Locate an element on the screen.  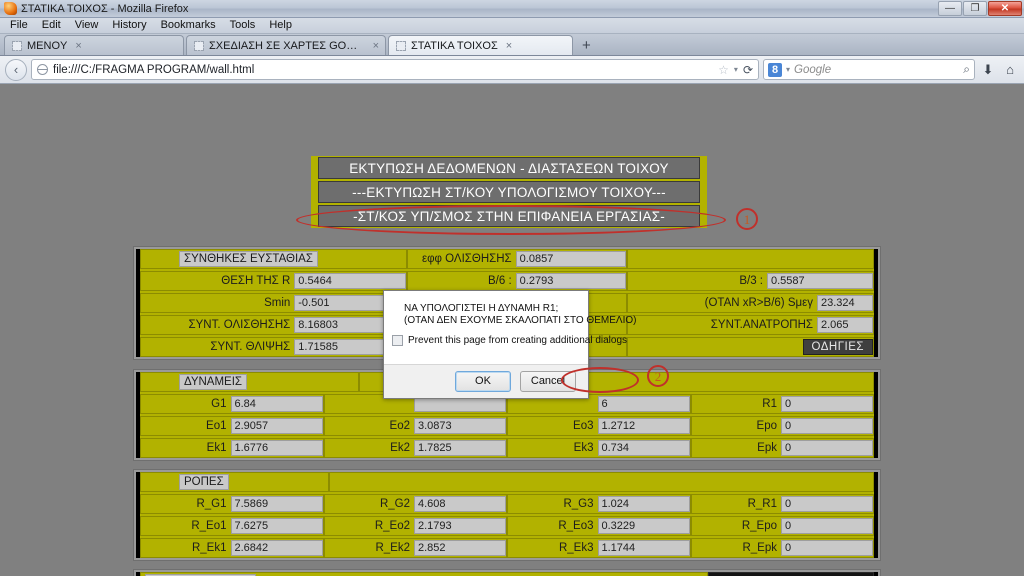
b-over-3-cell: B/3 : 0.5587 is located at coordinates (750, 281).